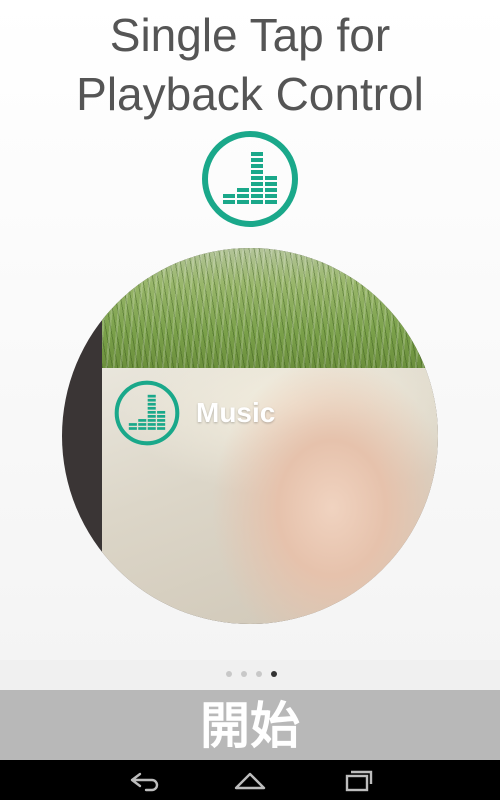  What do you see at coordinates (250, 65) in the screenshot?
I see `page-title: Single Tap for Playback Control` at bounding box center [250, 65].